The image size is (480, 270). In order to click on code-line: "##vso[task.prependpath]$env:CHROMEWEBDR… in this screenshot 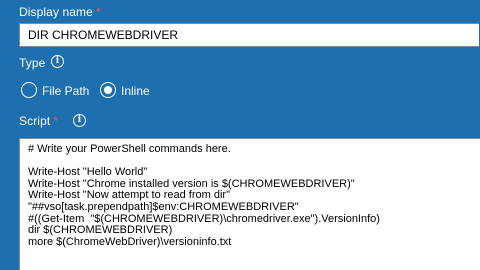, I will do `click(163, 206)`.